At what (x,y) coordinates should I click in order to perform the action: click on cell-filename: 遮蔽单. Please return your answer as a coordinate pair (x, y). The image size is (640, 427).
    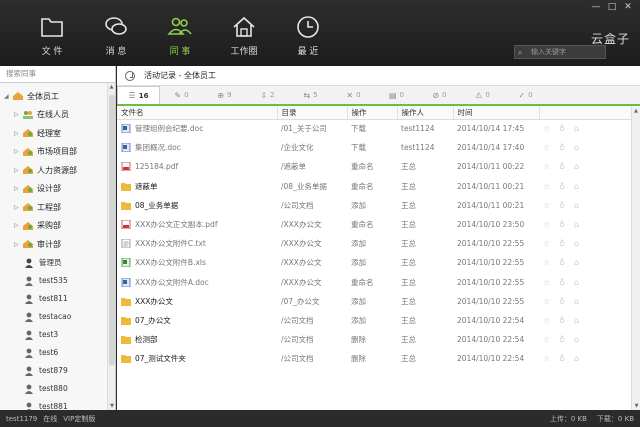
    Looking at the image, I should click on (197, 186).